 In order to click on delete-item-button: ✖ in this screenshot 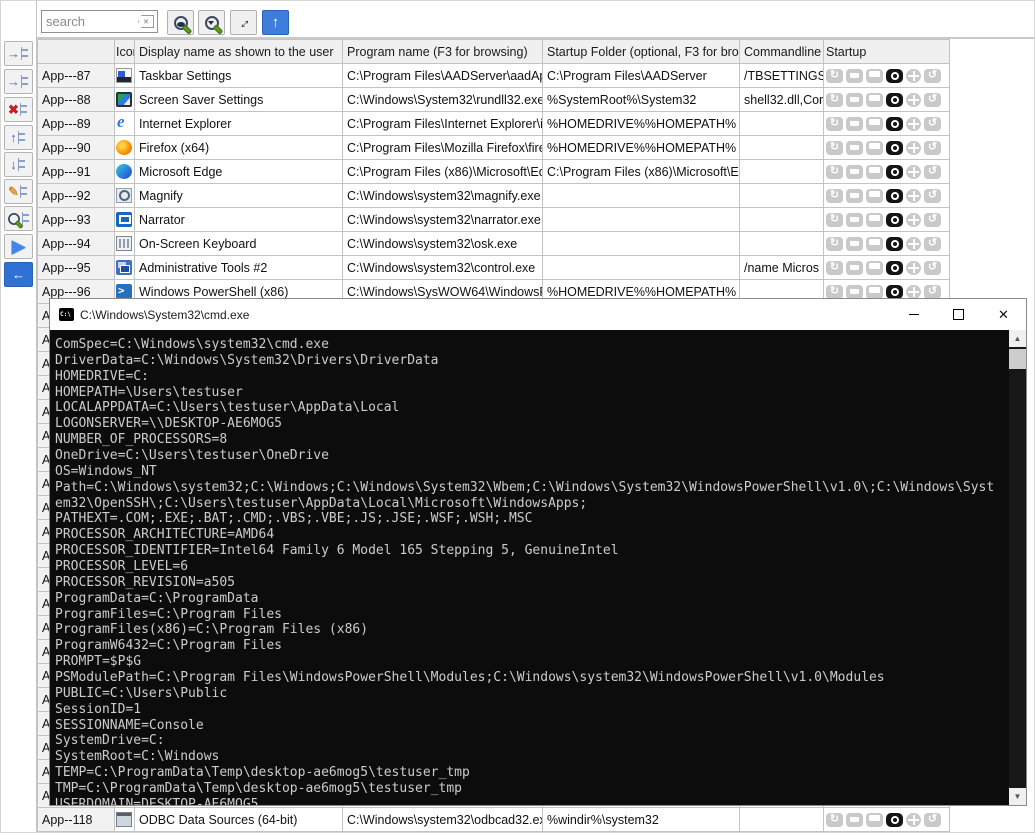, I will do `click(18, 109)`.